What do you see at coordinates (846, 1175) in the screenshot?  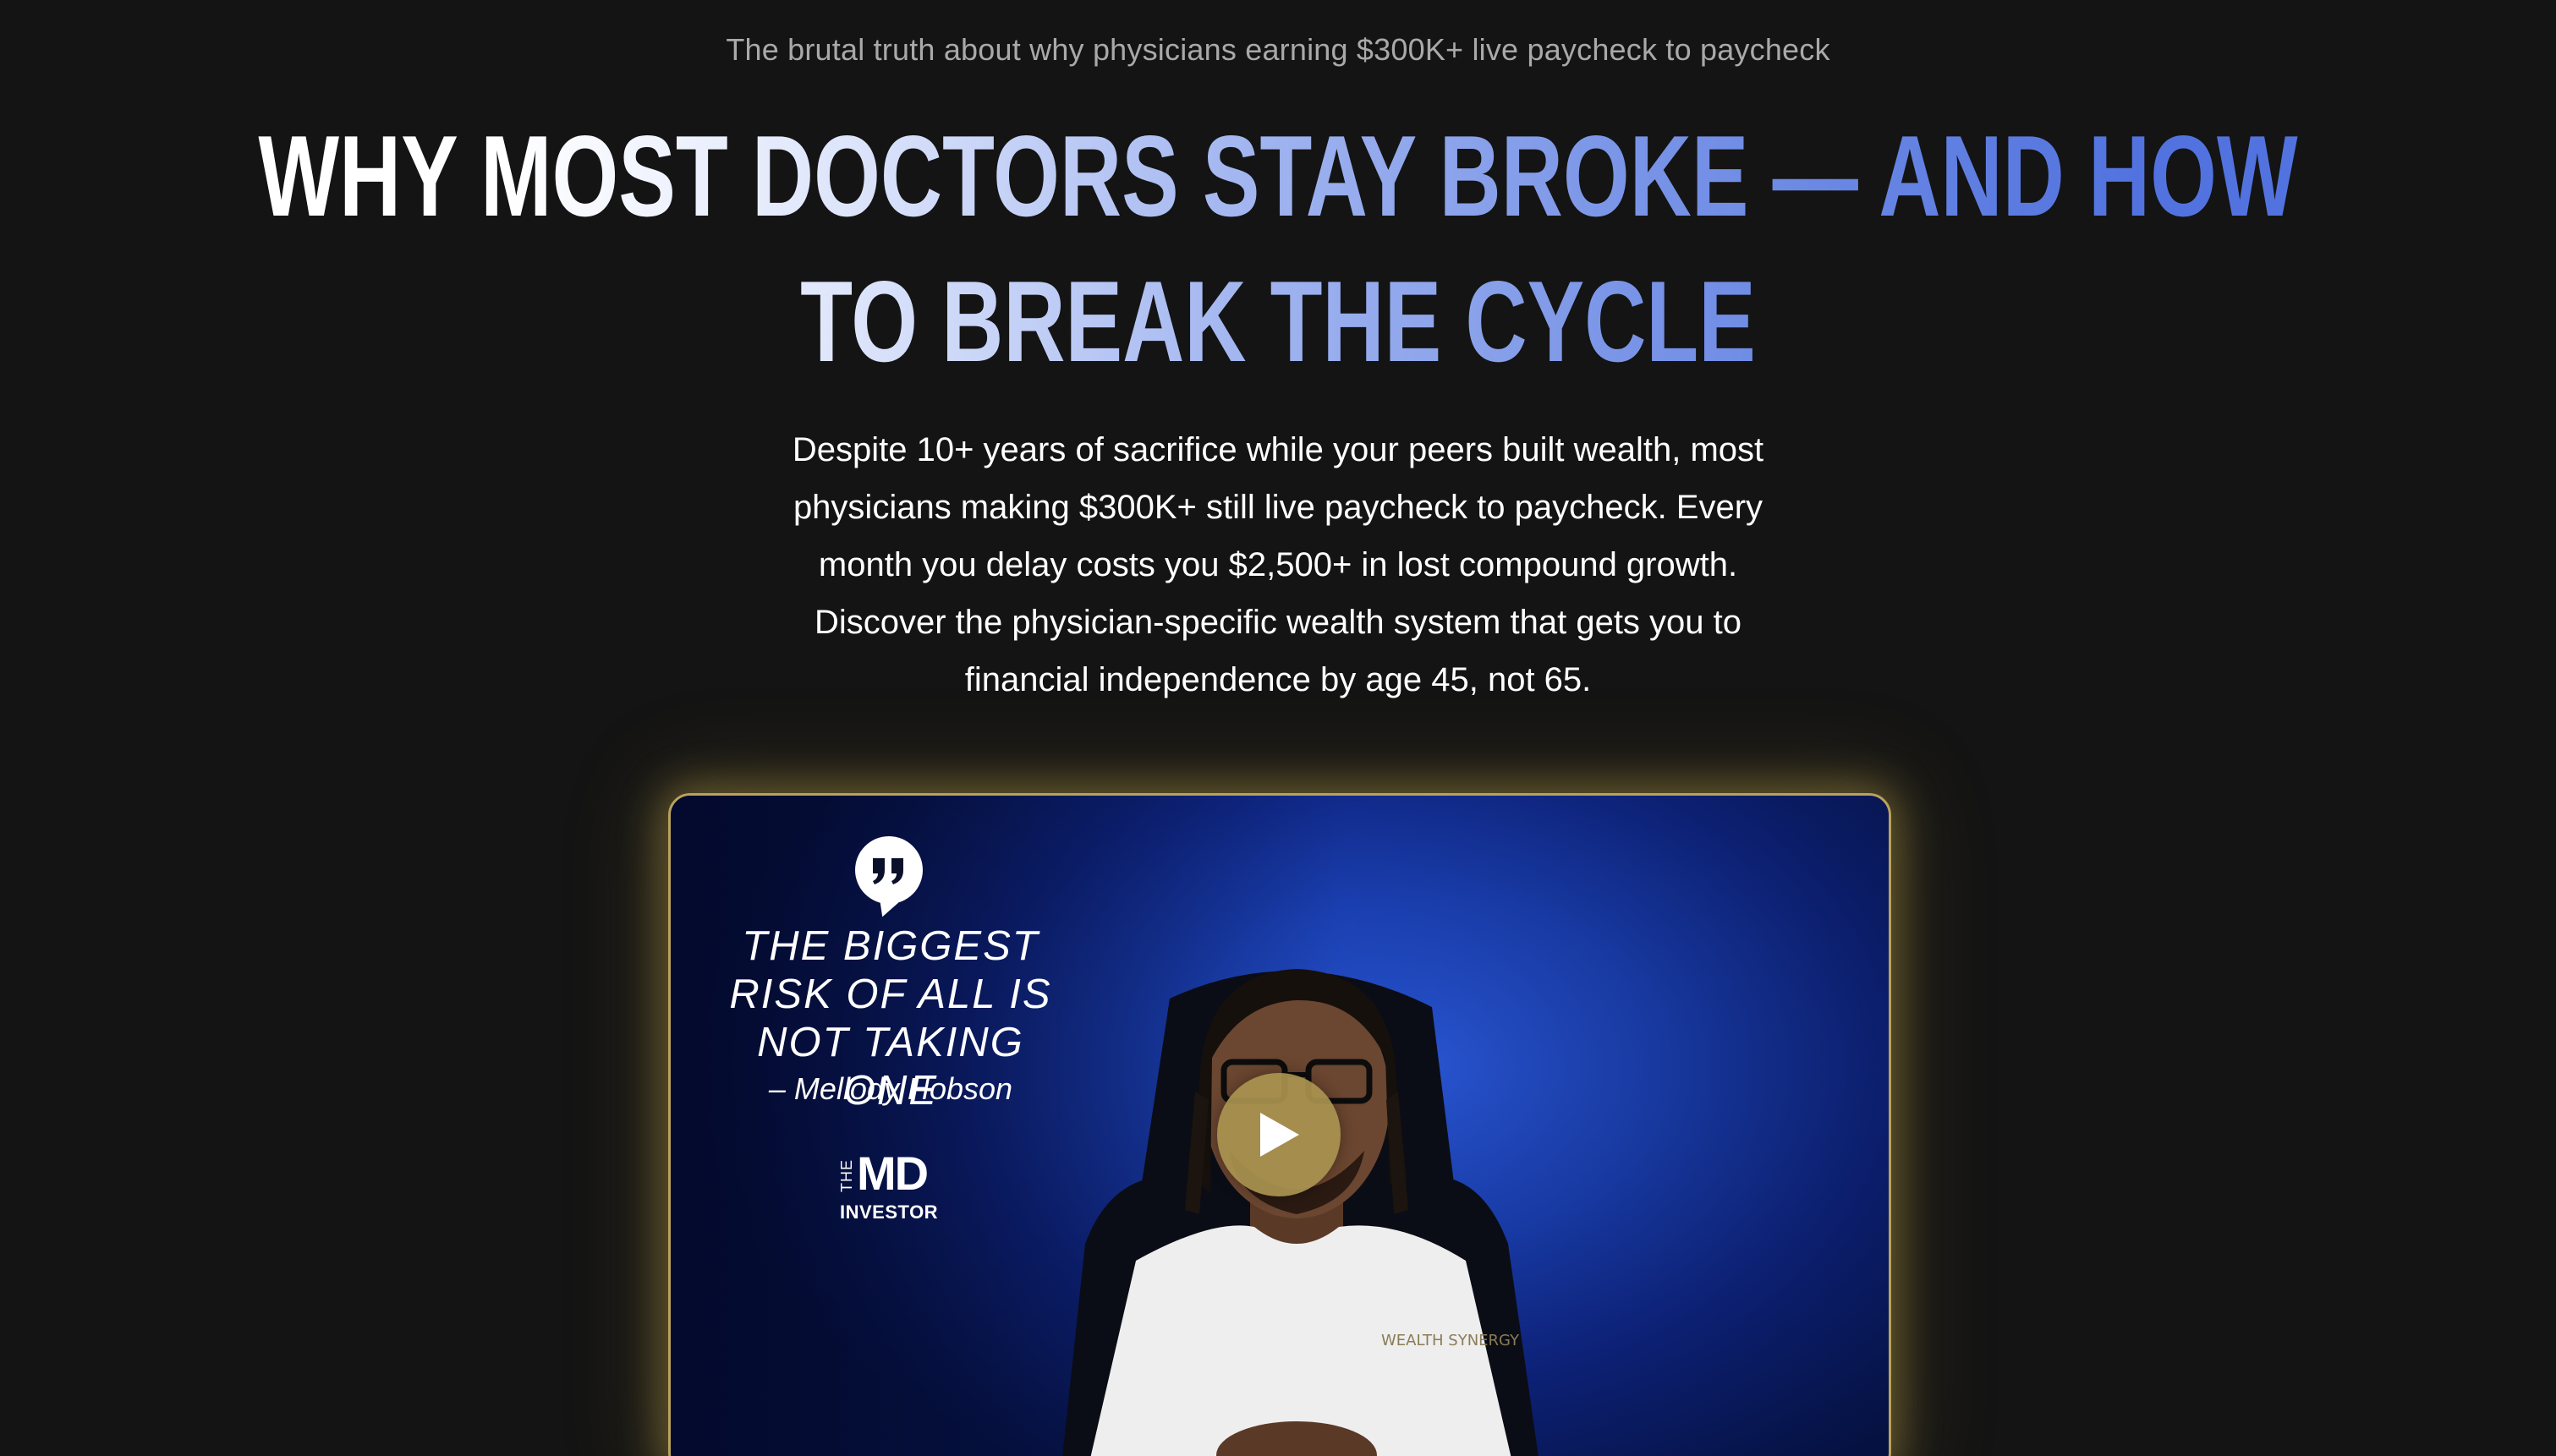 I see `logo-the: THE` at bounding box center [846, 1175].